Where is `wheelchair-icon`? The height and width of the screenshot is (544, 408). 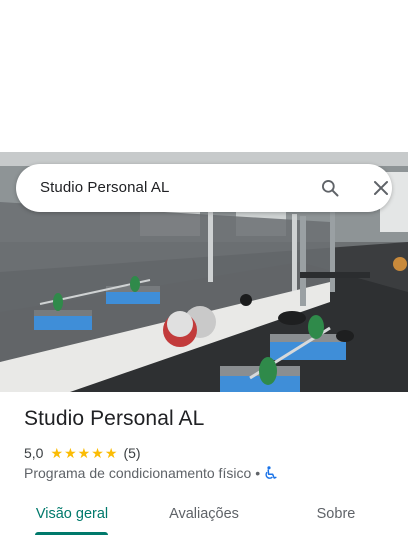
wheelchair-icon is located at coordinates (270, 473).